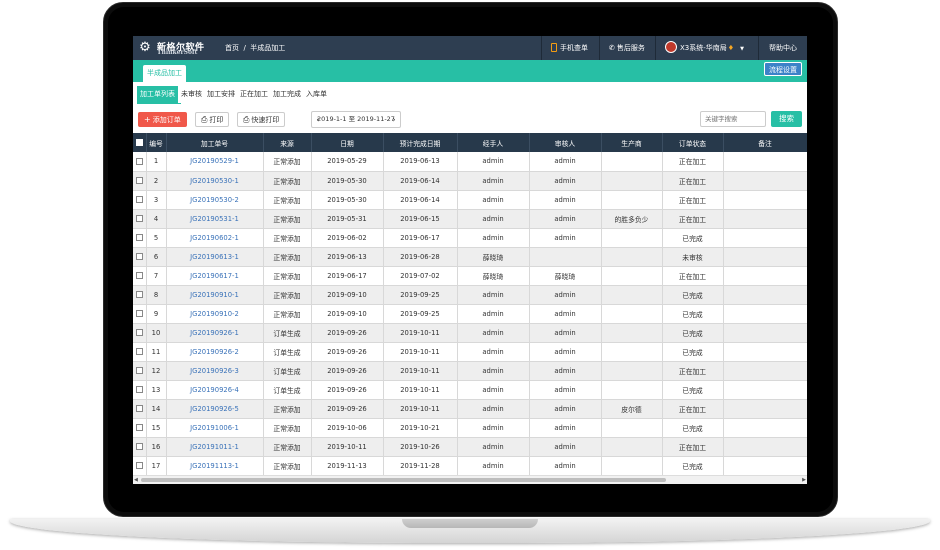 This screenshot has height=550, width=940. What do you see at coordinates (215, 314) in the screenshot?
I see `order-code-link: JG20190910-2` at bounding box center [215, 314].